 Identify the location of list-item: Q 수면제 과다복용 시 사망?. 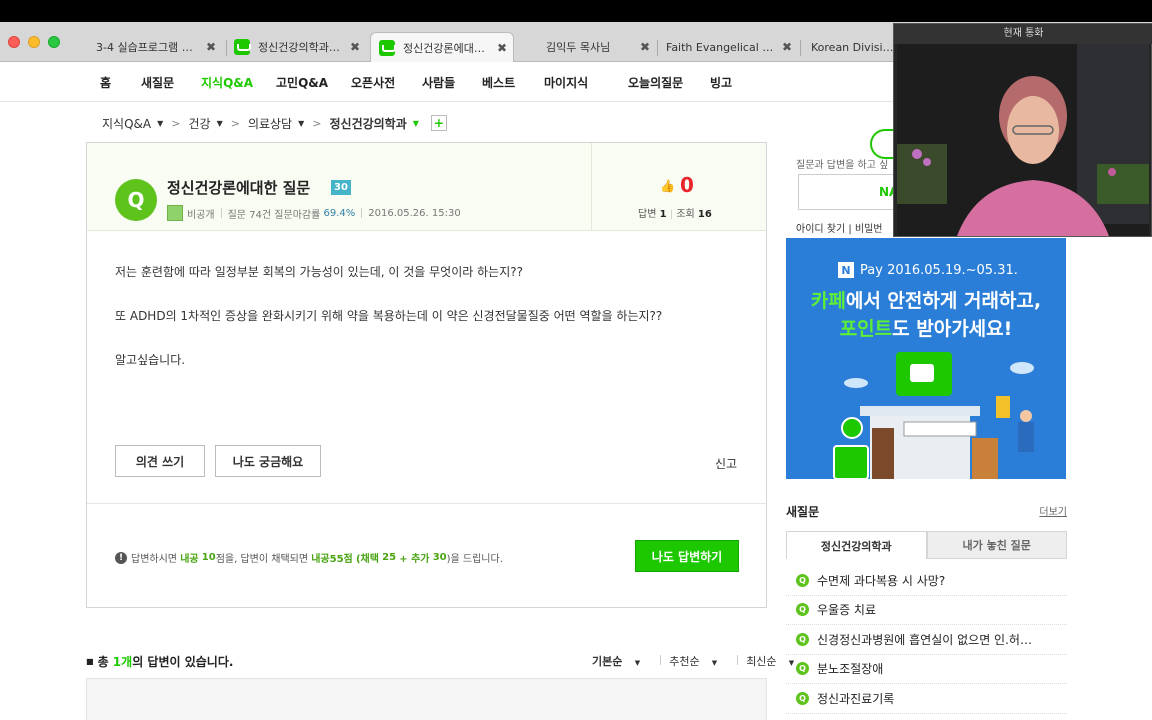
(926, 581).